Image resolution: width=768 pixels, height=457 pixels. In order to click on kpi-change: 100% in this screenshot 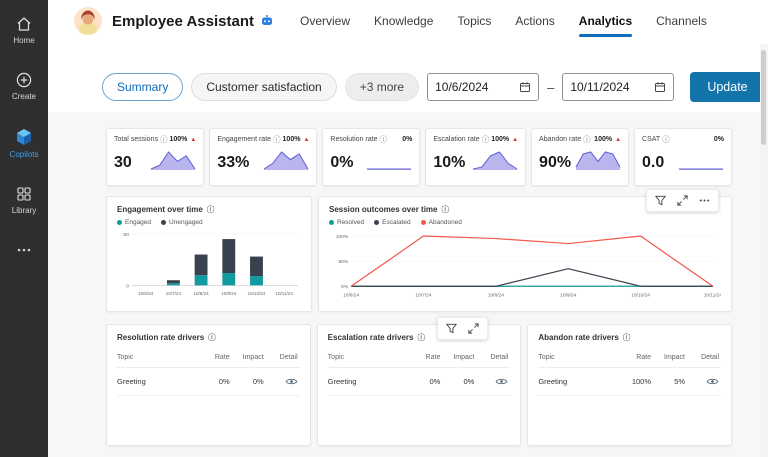, I will do `click(500, 140)`.